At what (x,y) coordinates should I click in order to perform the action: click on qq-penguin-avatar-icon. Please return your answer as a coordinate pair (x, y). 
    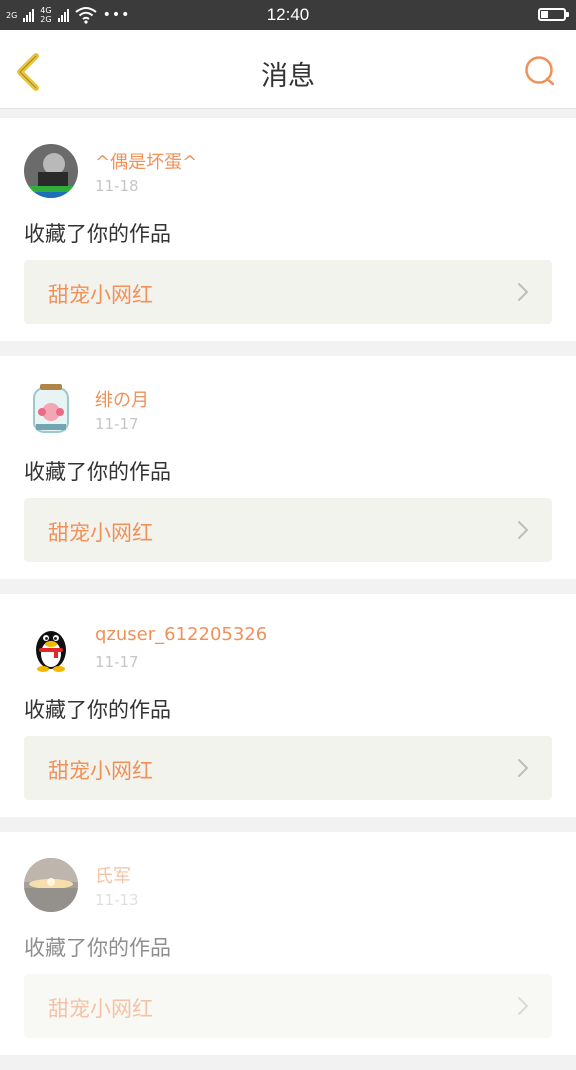
    Looking at the image, I should click on (51, 647).